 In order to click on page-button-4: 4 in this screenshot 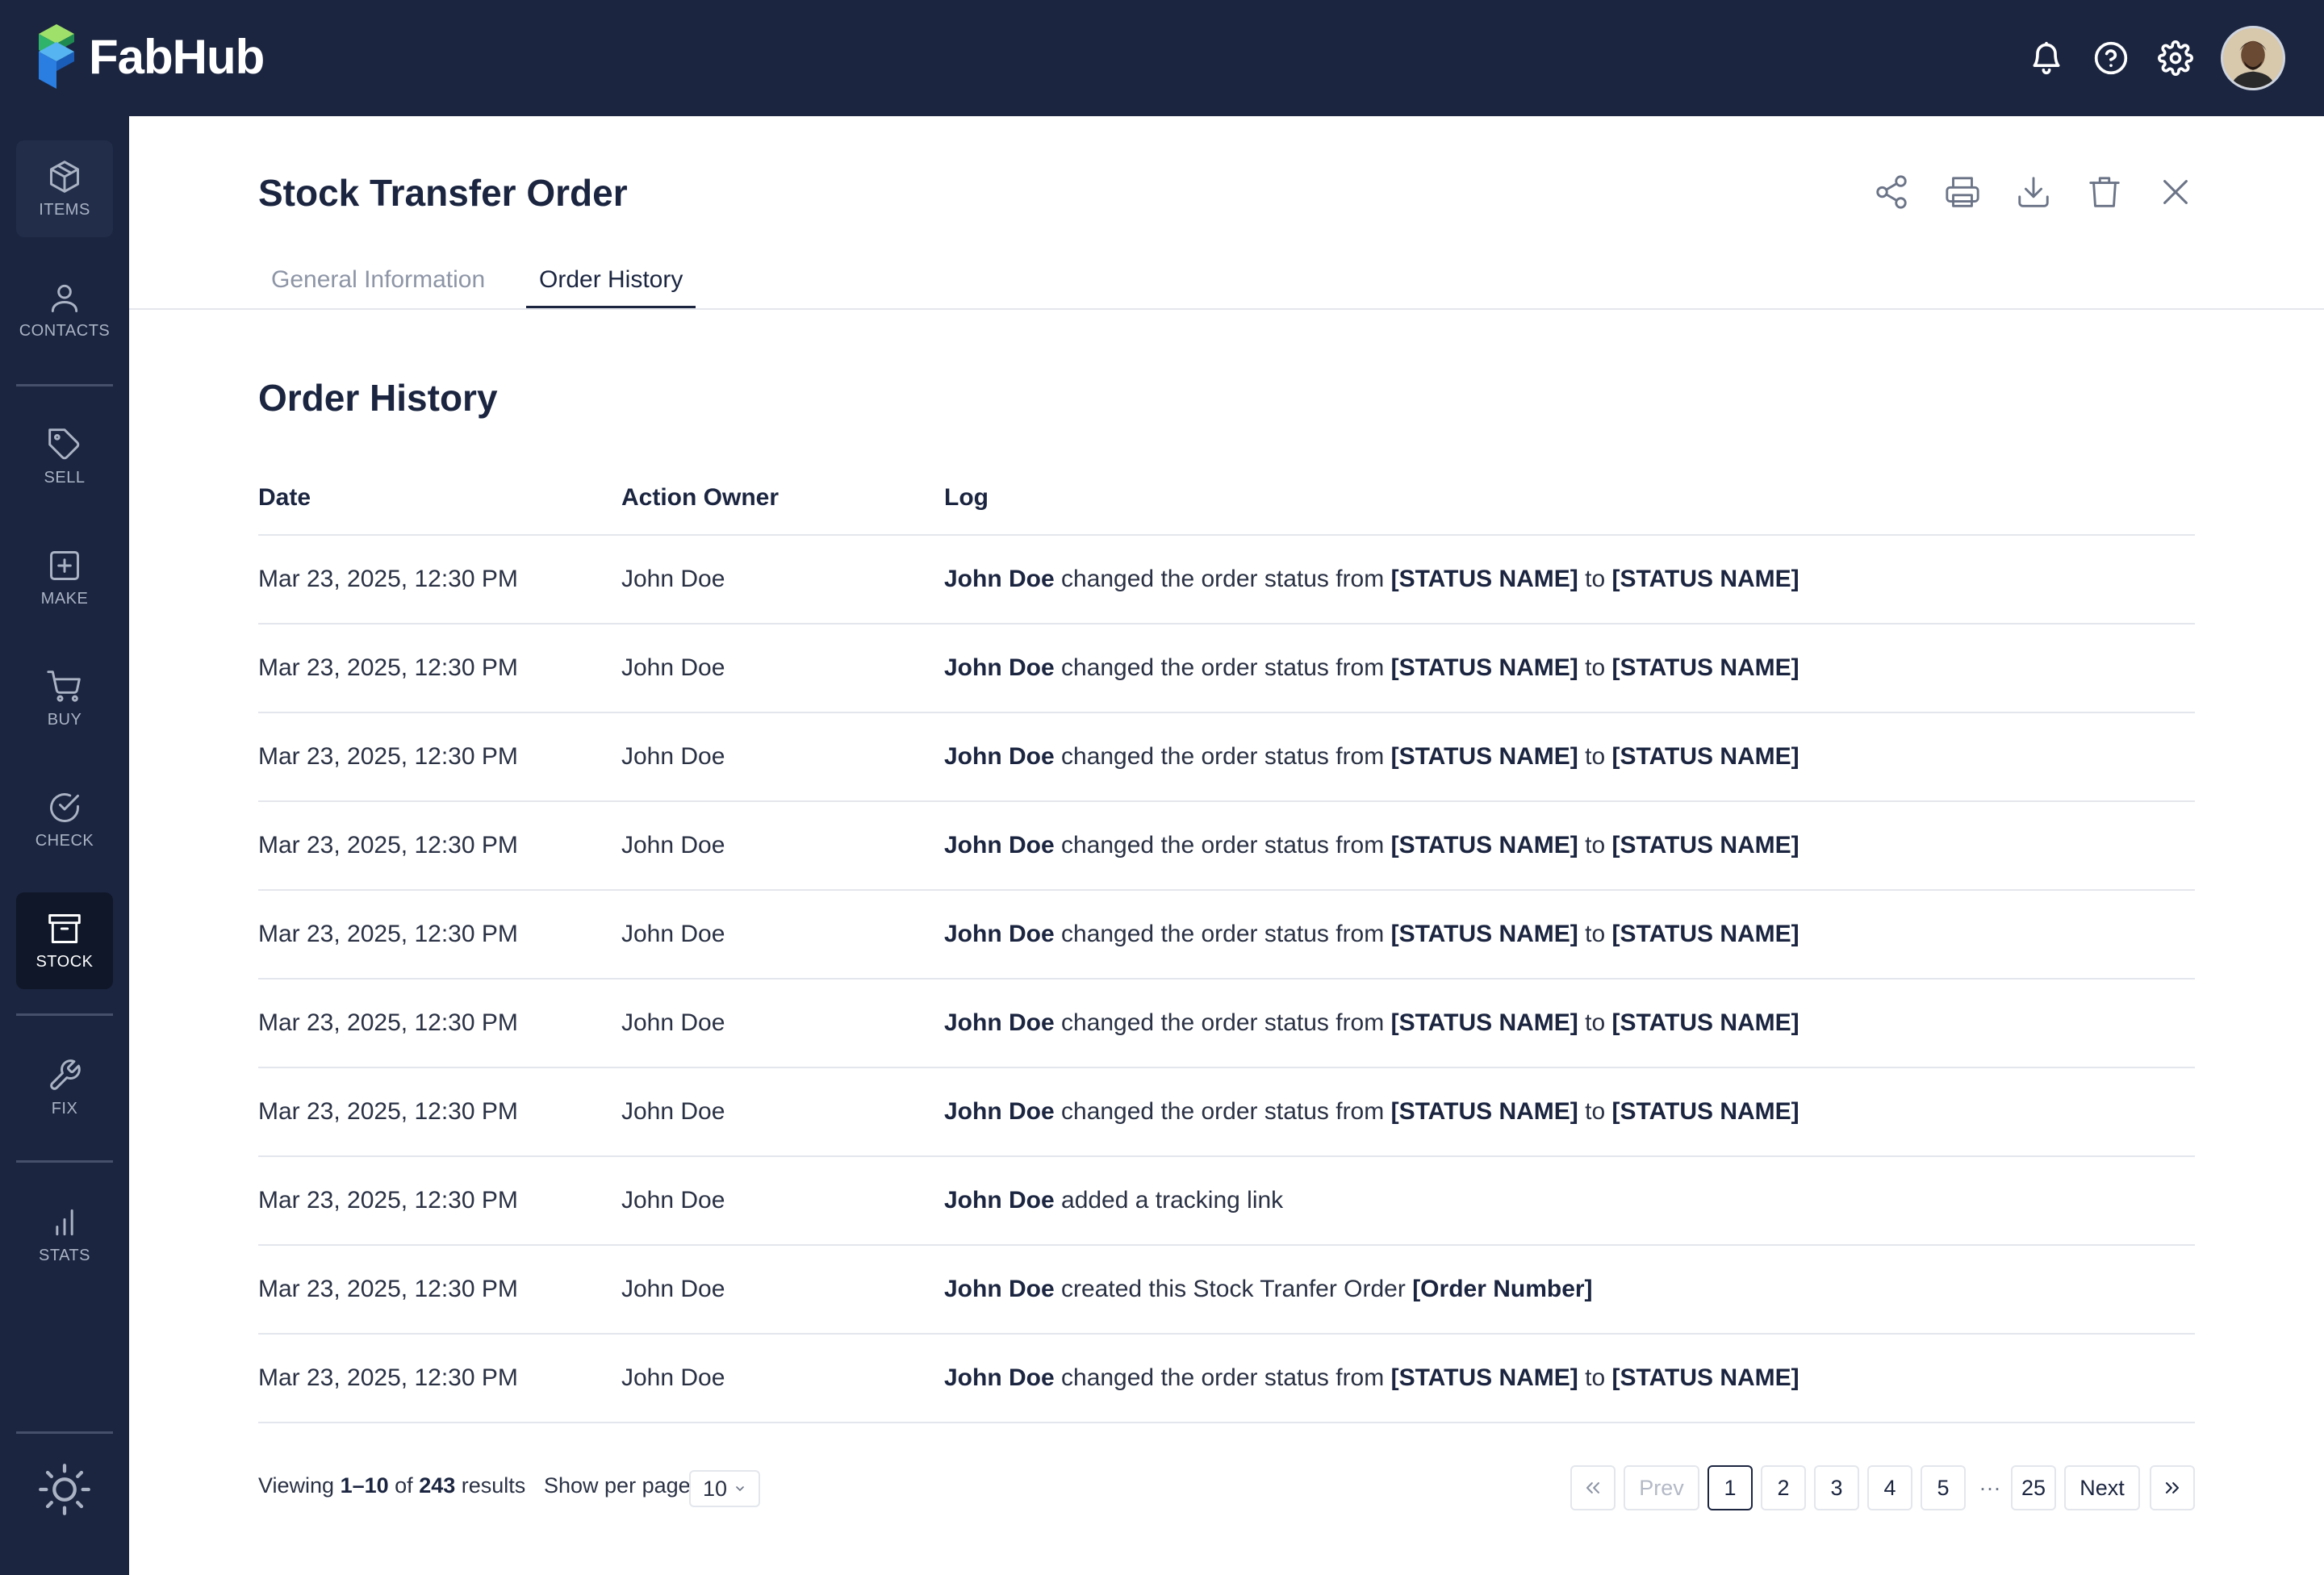, I will do `click(1890, 1487)`.